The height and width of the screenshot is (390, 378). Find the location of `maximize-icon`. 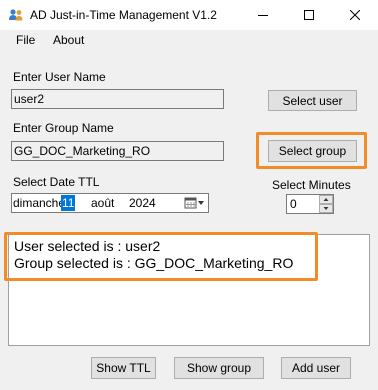

maximize-icon is located at coordinates (309, 15).